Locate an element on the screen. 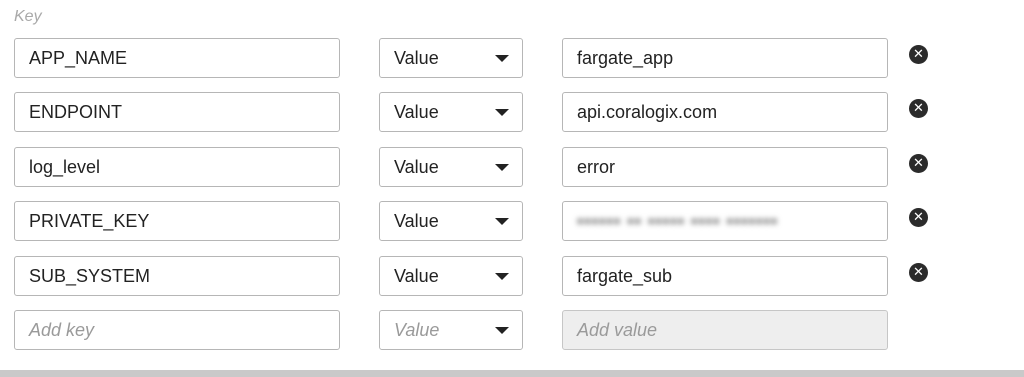 The height and width of the screenshot is (377, 1024). key-input: ENDPOINT is located at coordinates (177, 112).